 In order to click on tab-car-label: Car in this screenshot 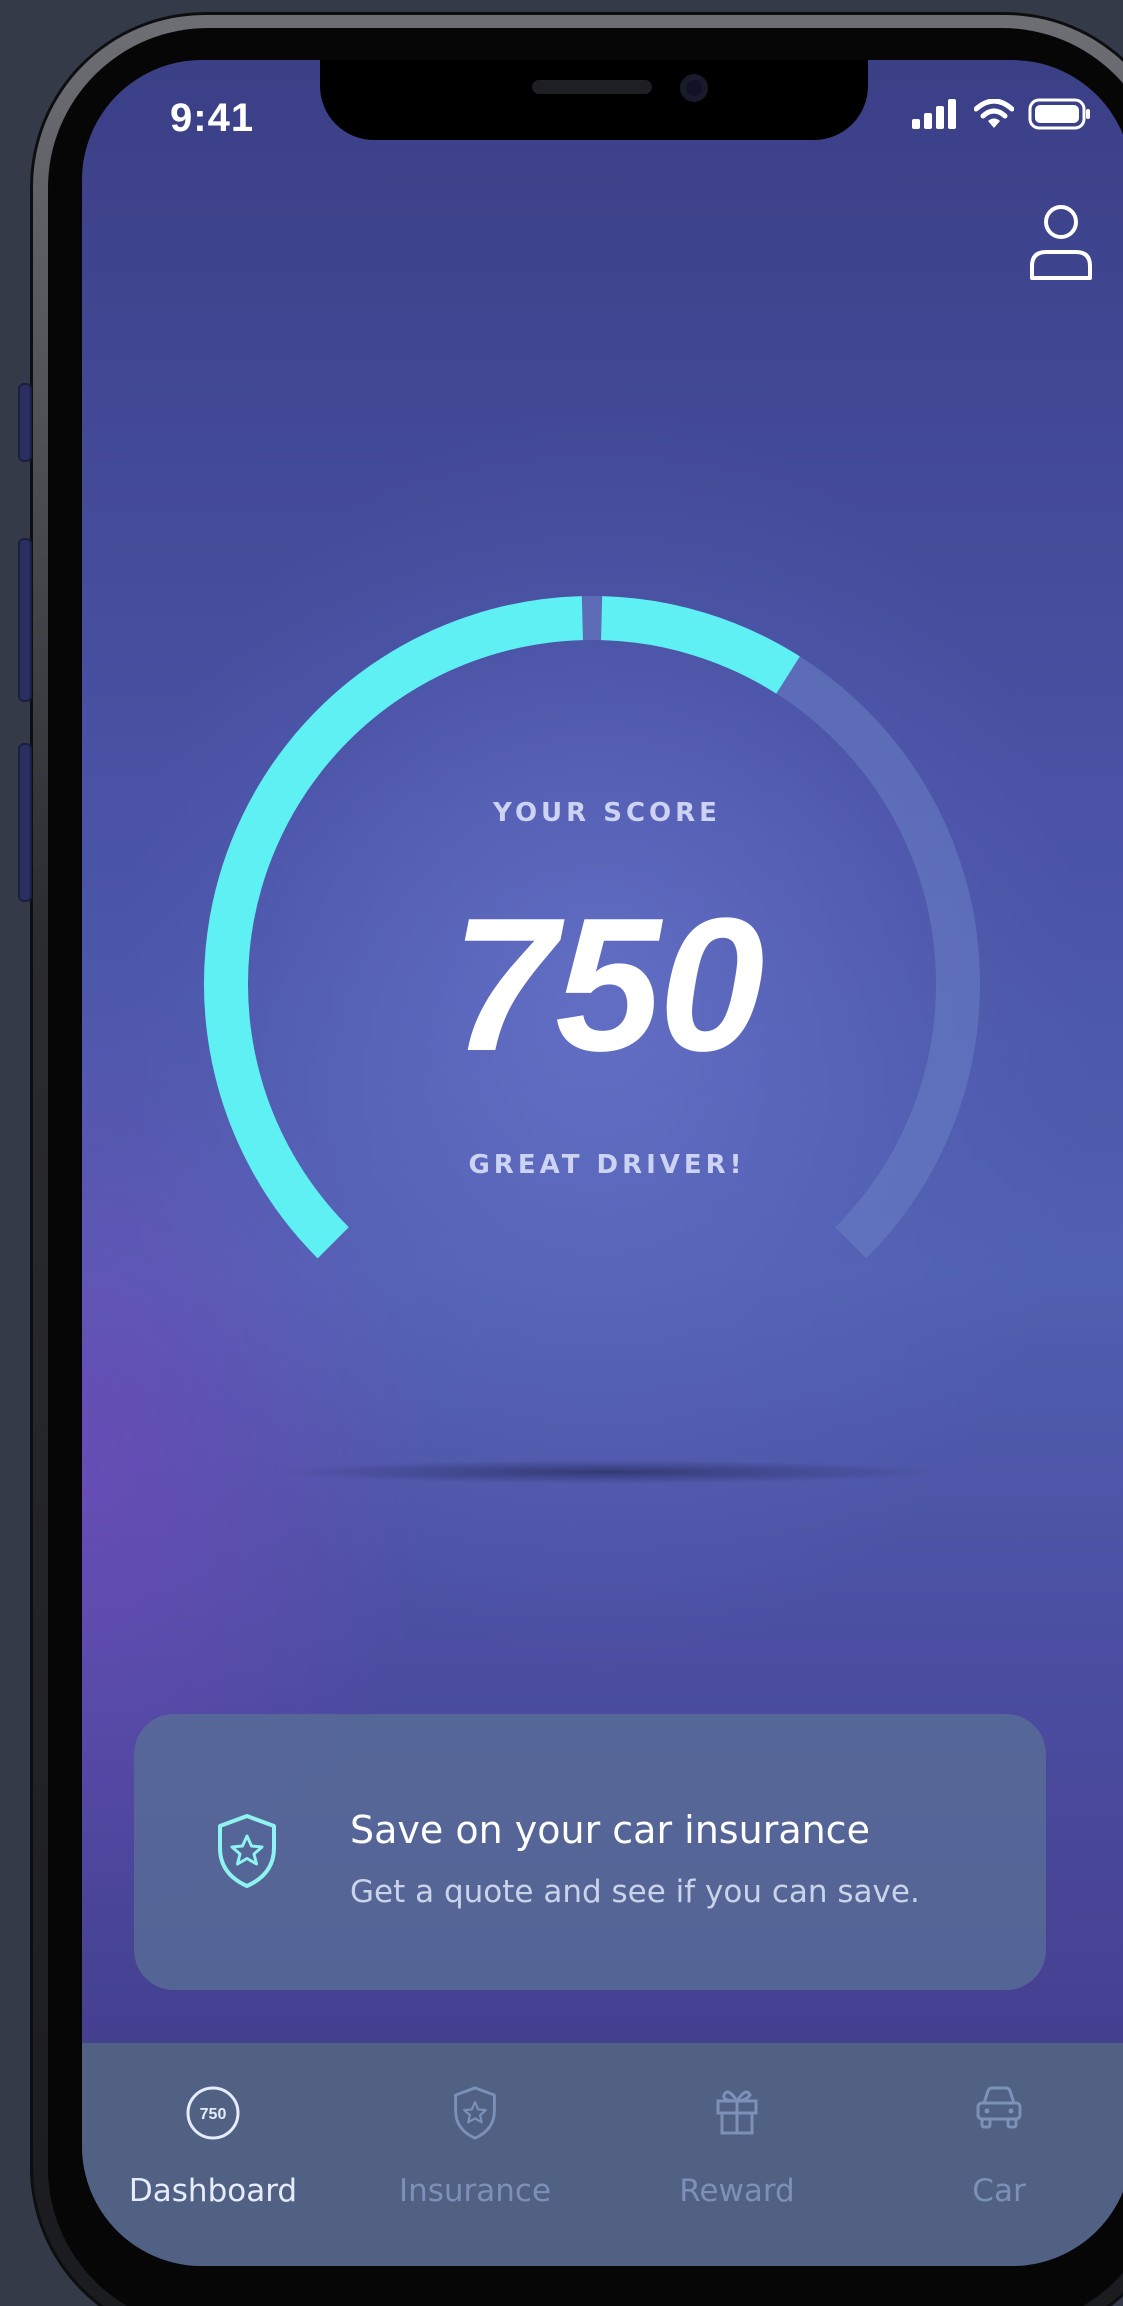, I will do `click(999, 2191)`.